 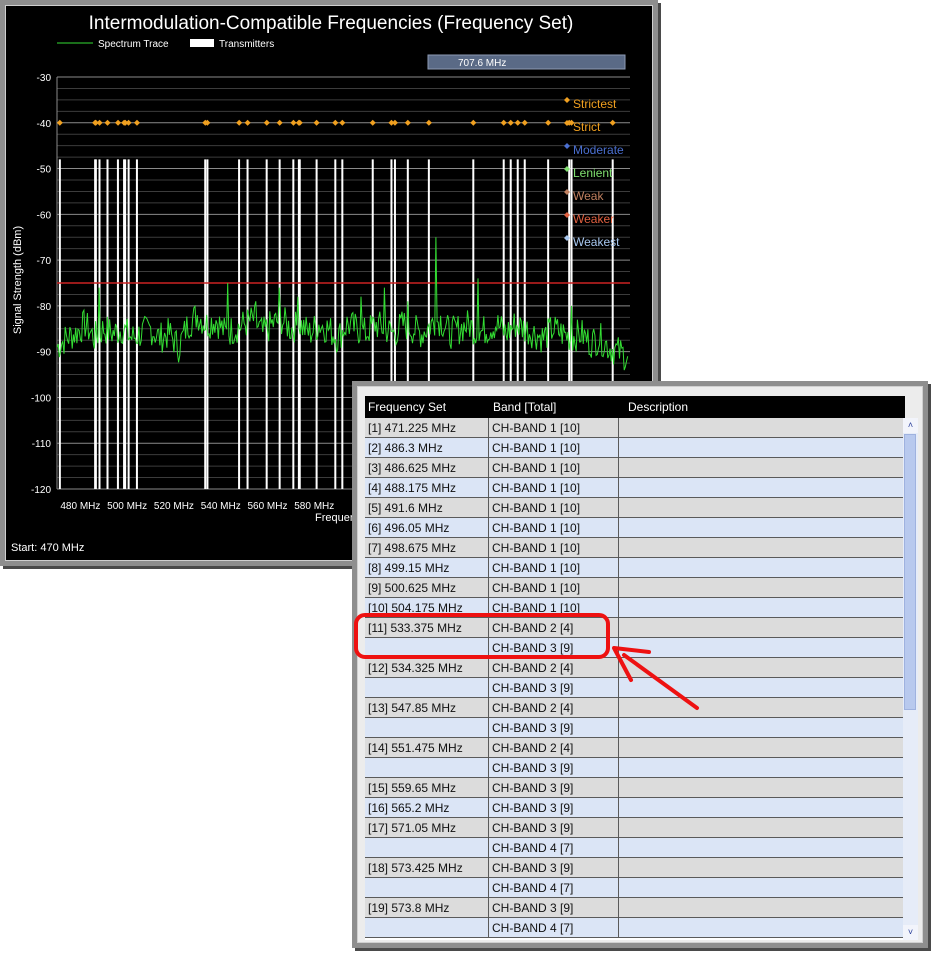 What do you see at coordinates (427, 427) in the screenshot?
I see `frequency-cell: [1] 471.225 MHz` at bounding box center [427, 427].